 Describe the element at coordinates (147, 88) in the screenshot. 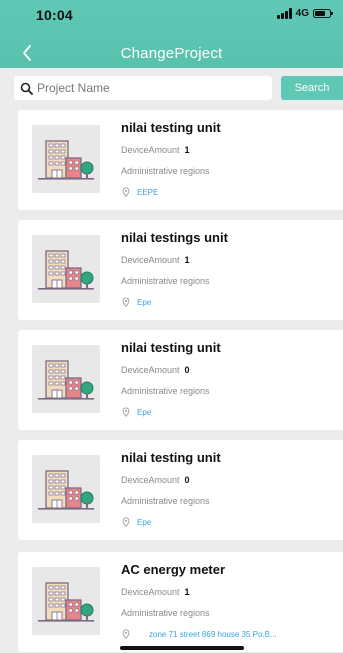

I see `search-input` at that location.